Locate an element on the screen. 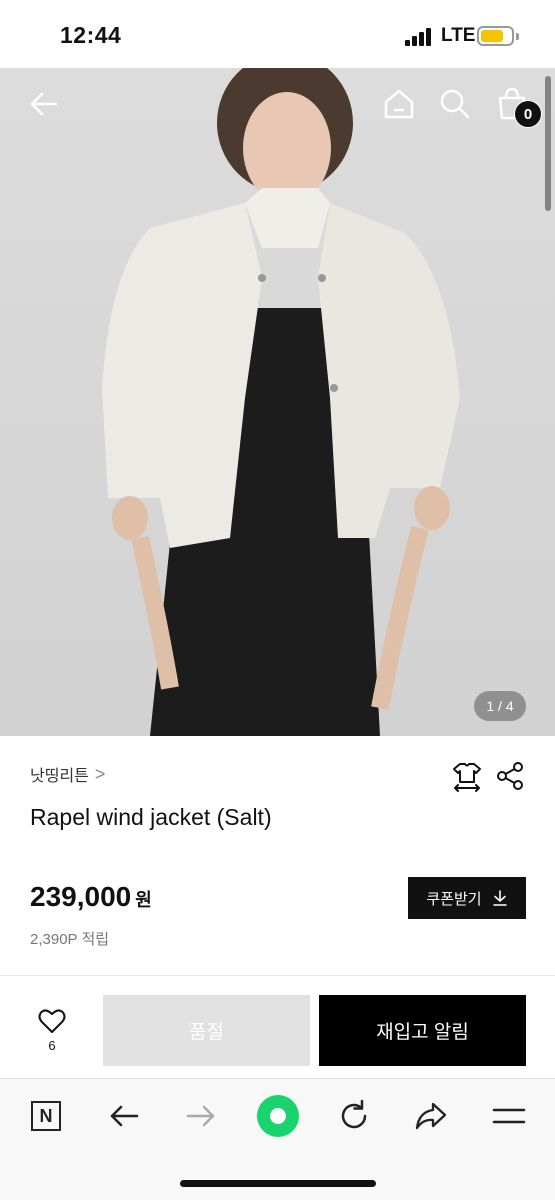 The height and width of the screenshot is (1200, 555). chevron-right-icon: > is located at coordinates (100, 773).